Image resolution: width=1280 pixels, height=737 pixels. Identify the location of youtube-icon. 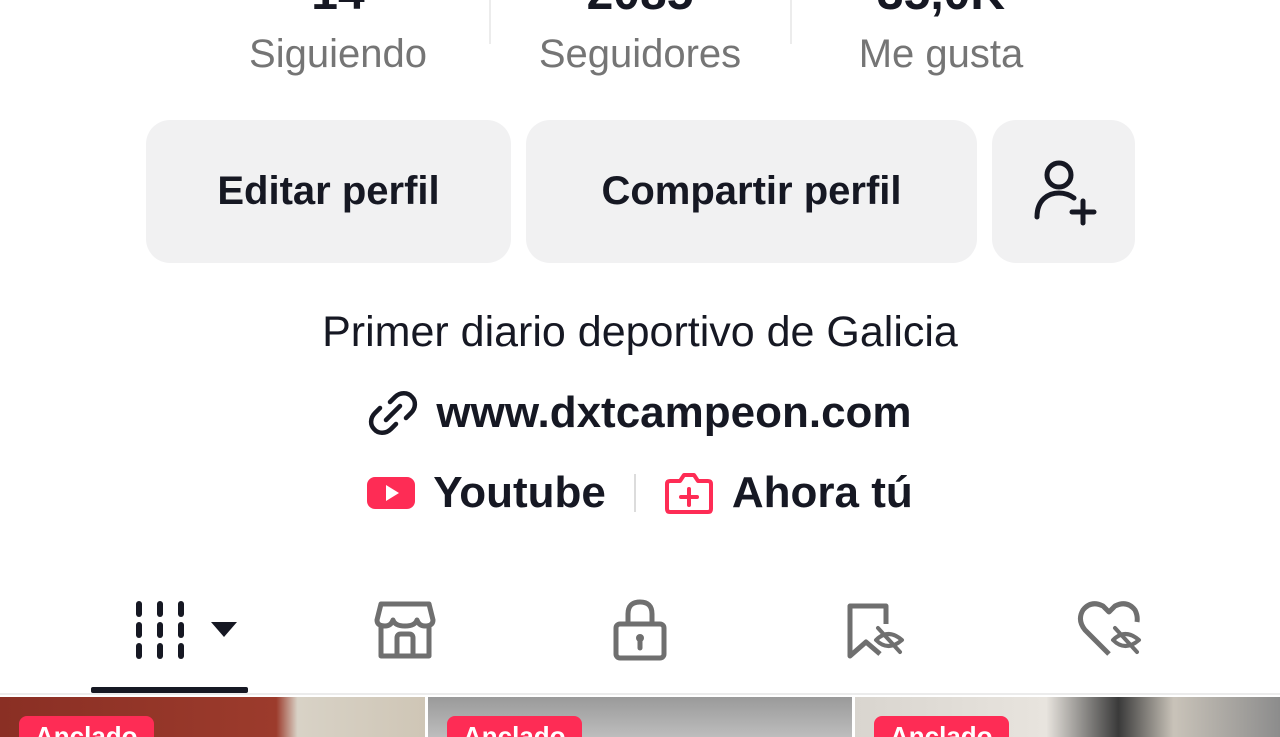
(391, 493).